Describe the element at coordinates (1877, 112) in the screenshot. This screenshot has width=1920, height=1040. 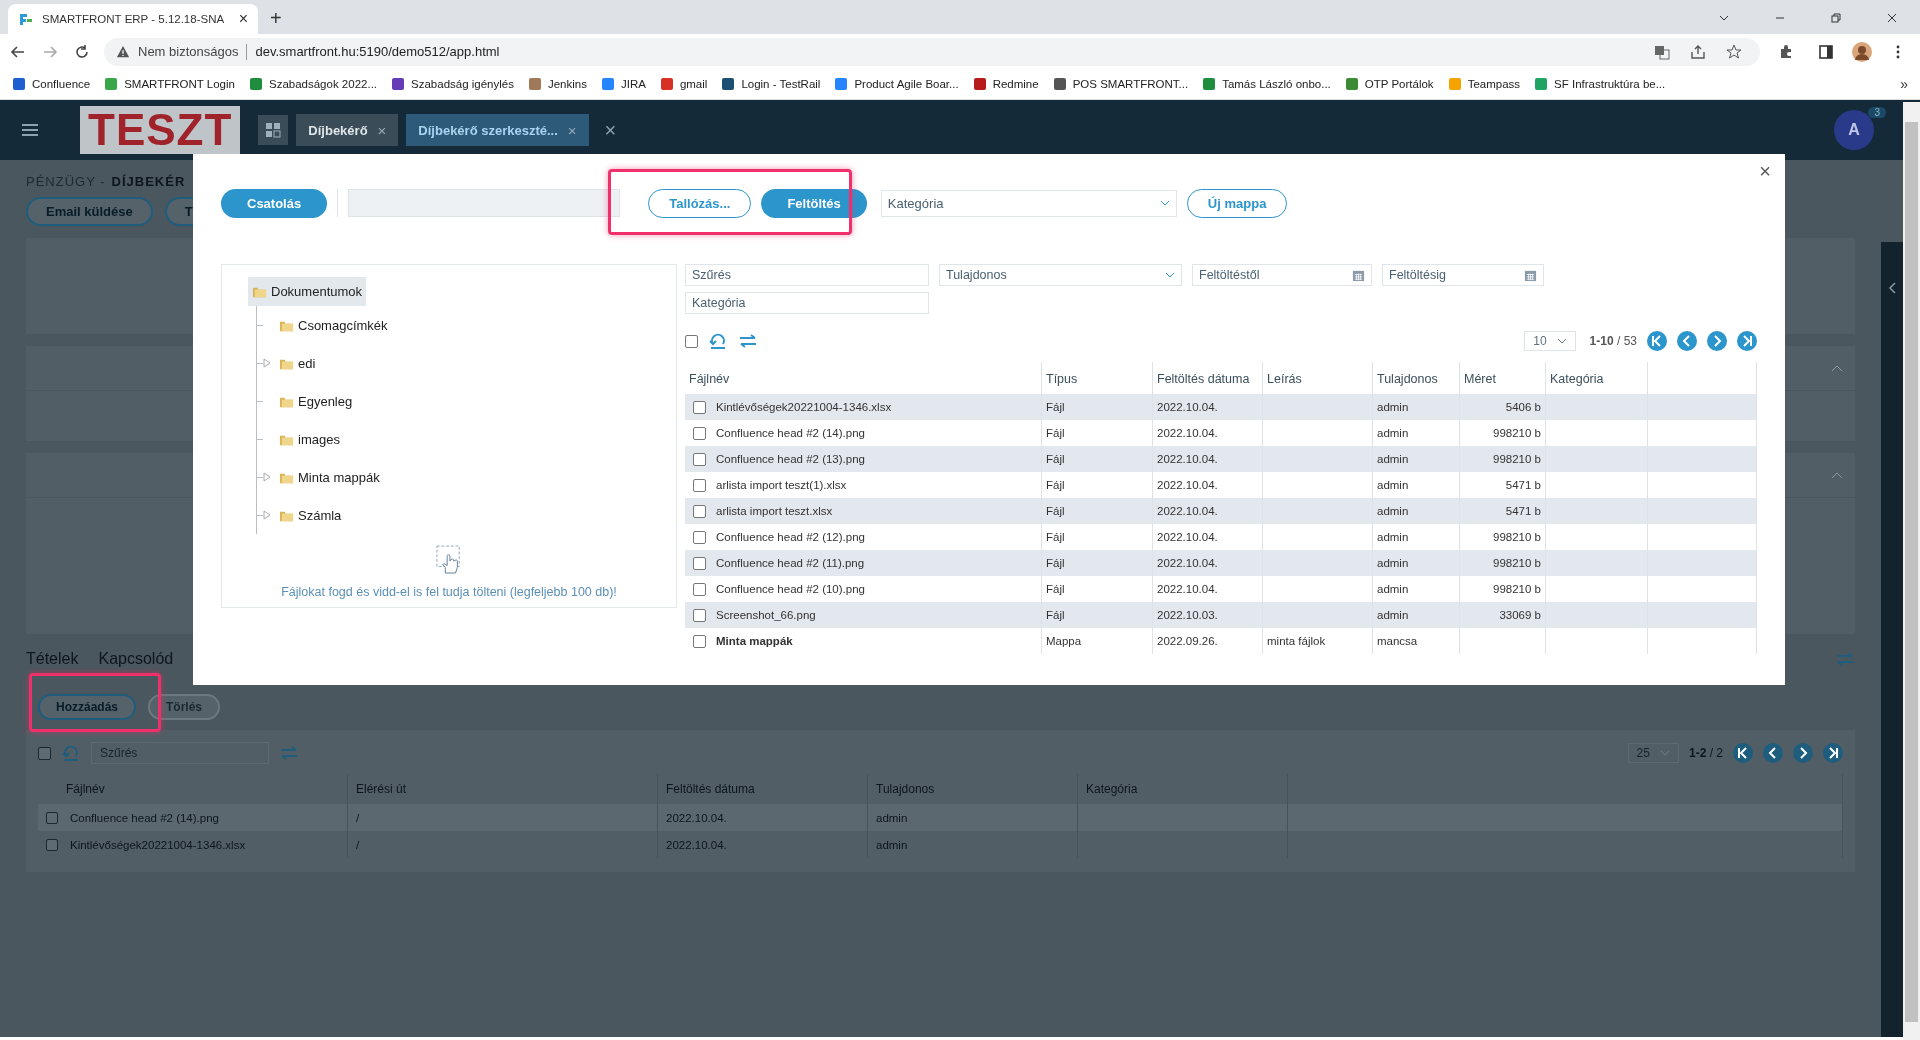
I see `notification-badge: 3` at that location.